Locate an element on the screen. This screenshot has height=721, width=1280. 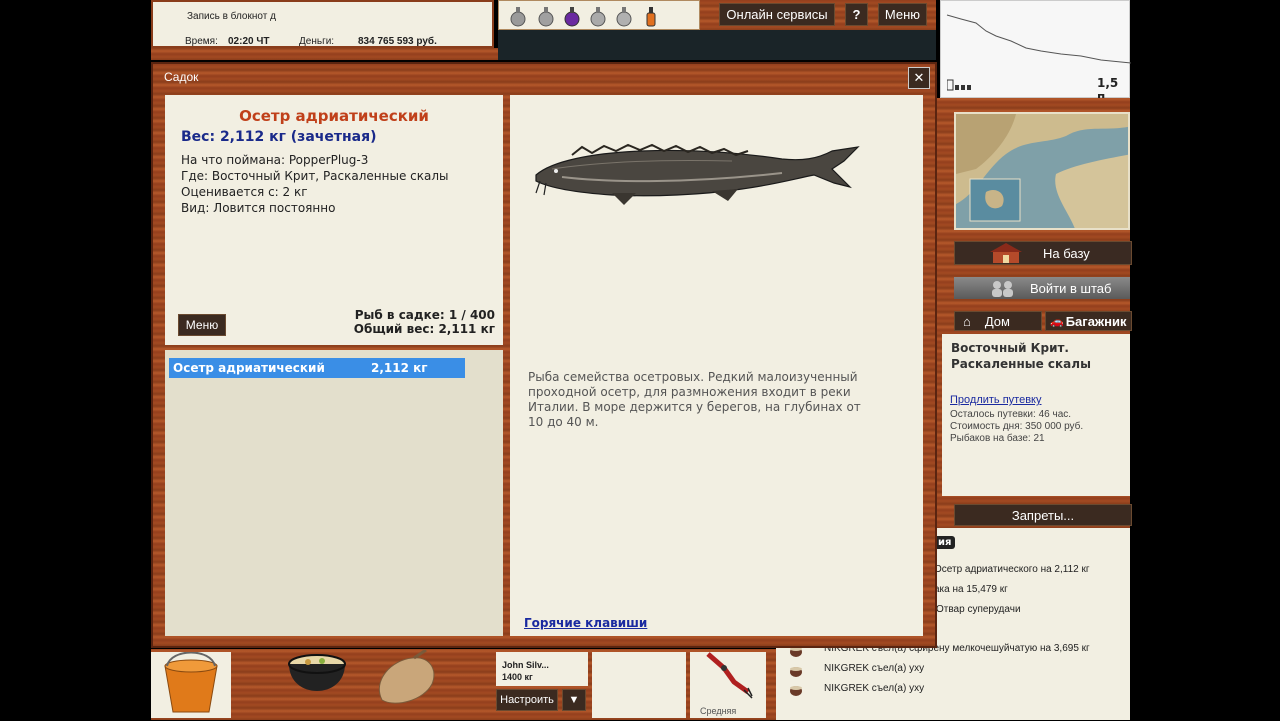
configure-dropdown: ▼ is located at coordinates (574, 700).